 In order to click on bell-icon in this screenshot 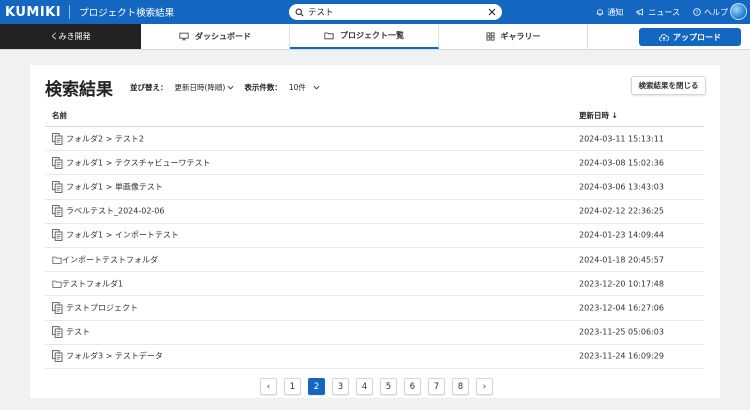, I will do `click(600, 12)`.